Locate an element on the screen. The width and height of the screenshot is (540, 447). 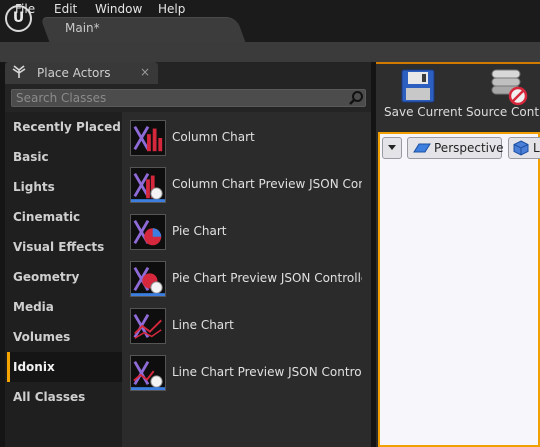
source-control-button: Source Control is located at coordinates (503, 112).